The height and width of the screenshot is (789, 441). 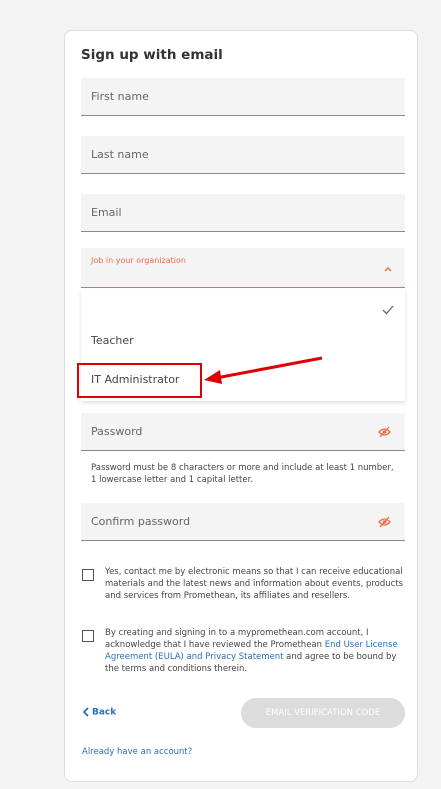 I want to click on chevron-up-icon, so click(x=388, y=269).